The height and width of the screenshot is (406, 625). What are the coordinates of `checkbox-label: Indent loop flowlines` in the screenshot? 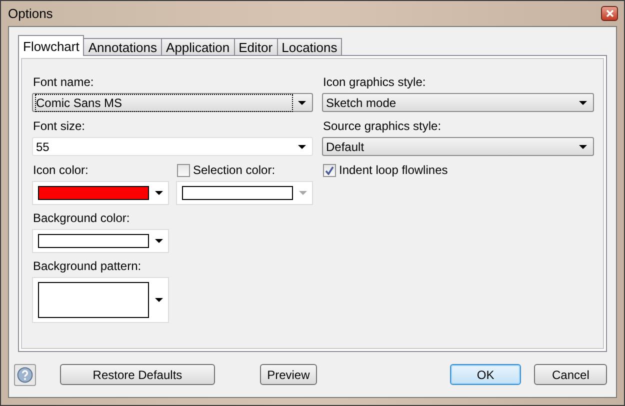 It's located at (393, 170).